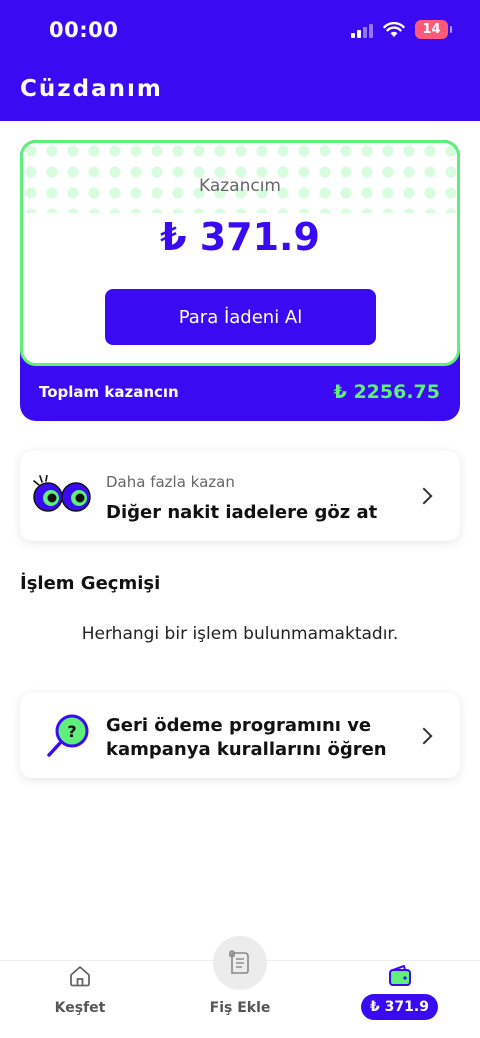 The height and width of the screenshot is (1038, 480). Describe the element at coordinates (239, 186) in the screenshot. I see `earnings-label: Kazancım` at that location.